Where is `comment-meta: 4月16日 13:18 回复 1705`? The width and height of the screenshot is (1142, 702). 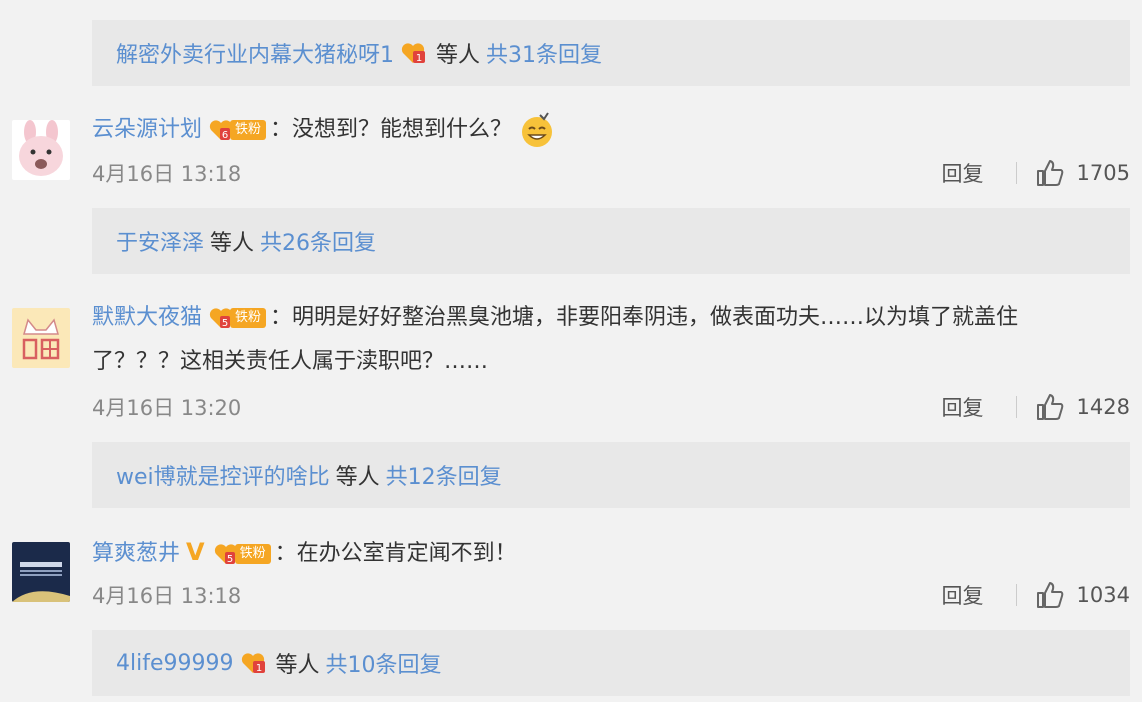 comment-meta: 4月16日 13:18 回复 1705 is located at coordinates (611, 173).